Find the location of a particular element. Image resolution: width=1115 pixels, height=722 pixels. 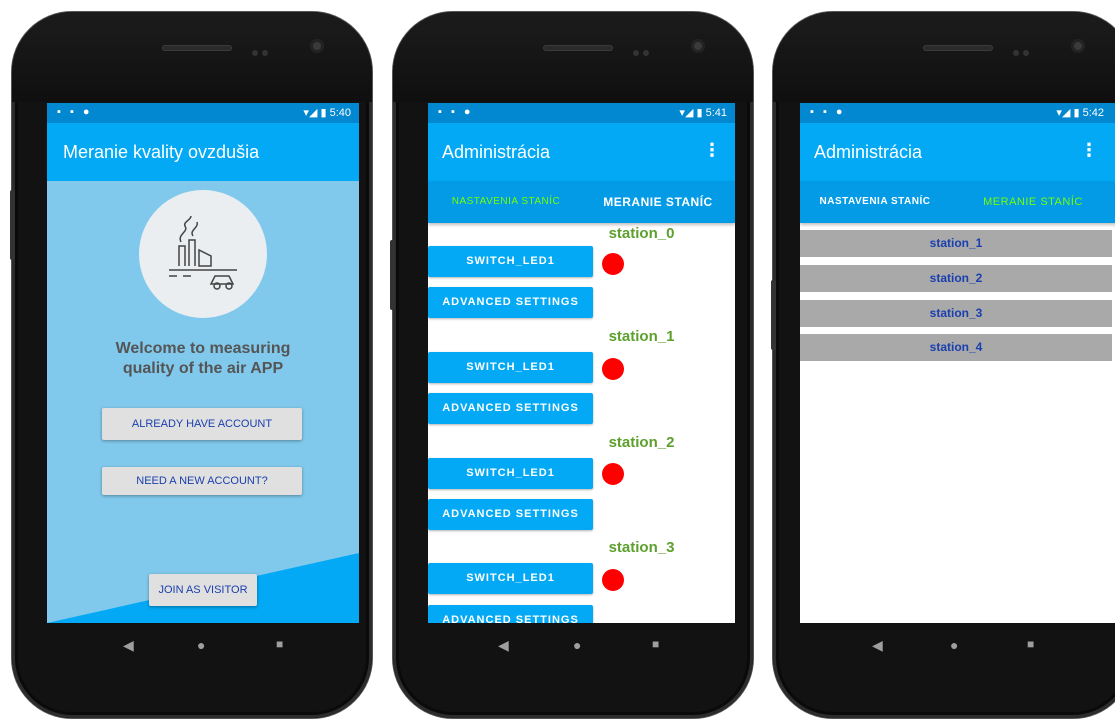

welcome-line-1: Welcome to measuring is located at coordinates (203, 348).